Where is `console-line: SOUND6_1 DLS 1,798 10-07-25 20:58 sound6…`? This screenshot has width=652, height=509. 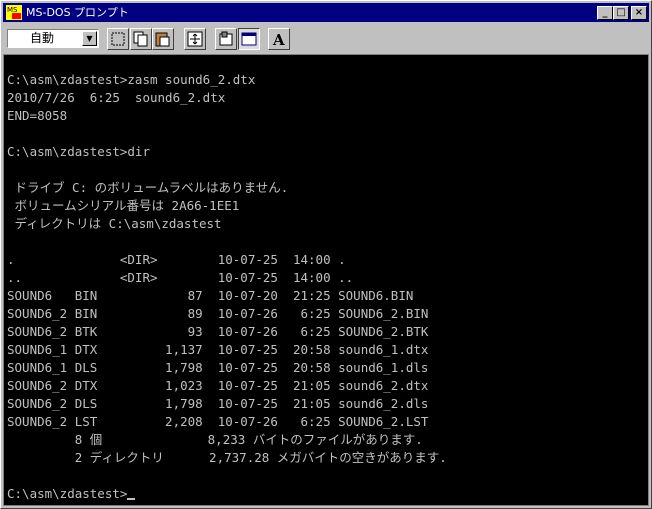
console-line: SOUND6_1 DLS 1,798 10-07-25 20:58 sound6… is located at coordinates (218, 367).